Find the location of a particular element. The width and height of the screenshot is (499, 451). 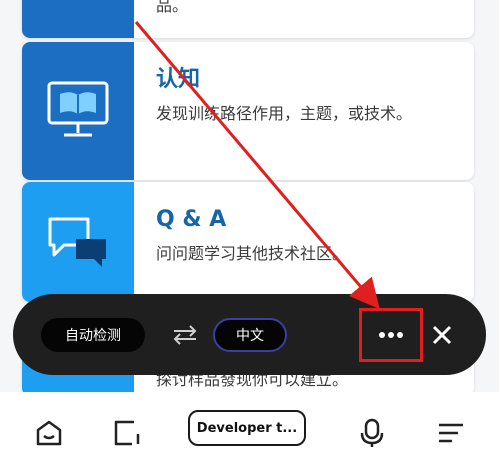

more-dots-icon is located at coordinates (391, 335).